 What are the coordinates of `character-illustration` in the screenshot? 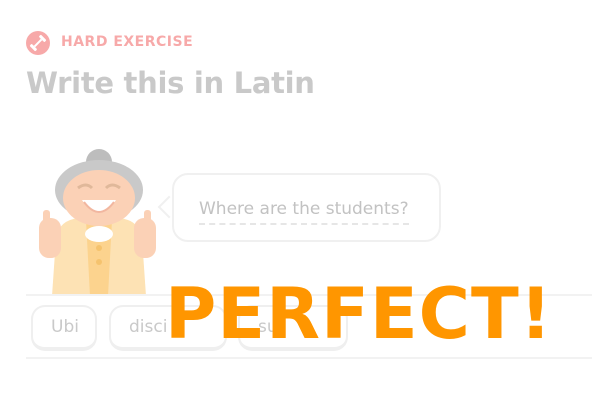 It's located at (99, 225).